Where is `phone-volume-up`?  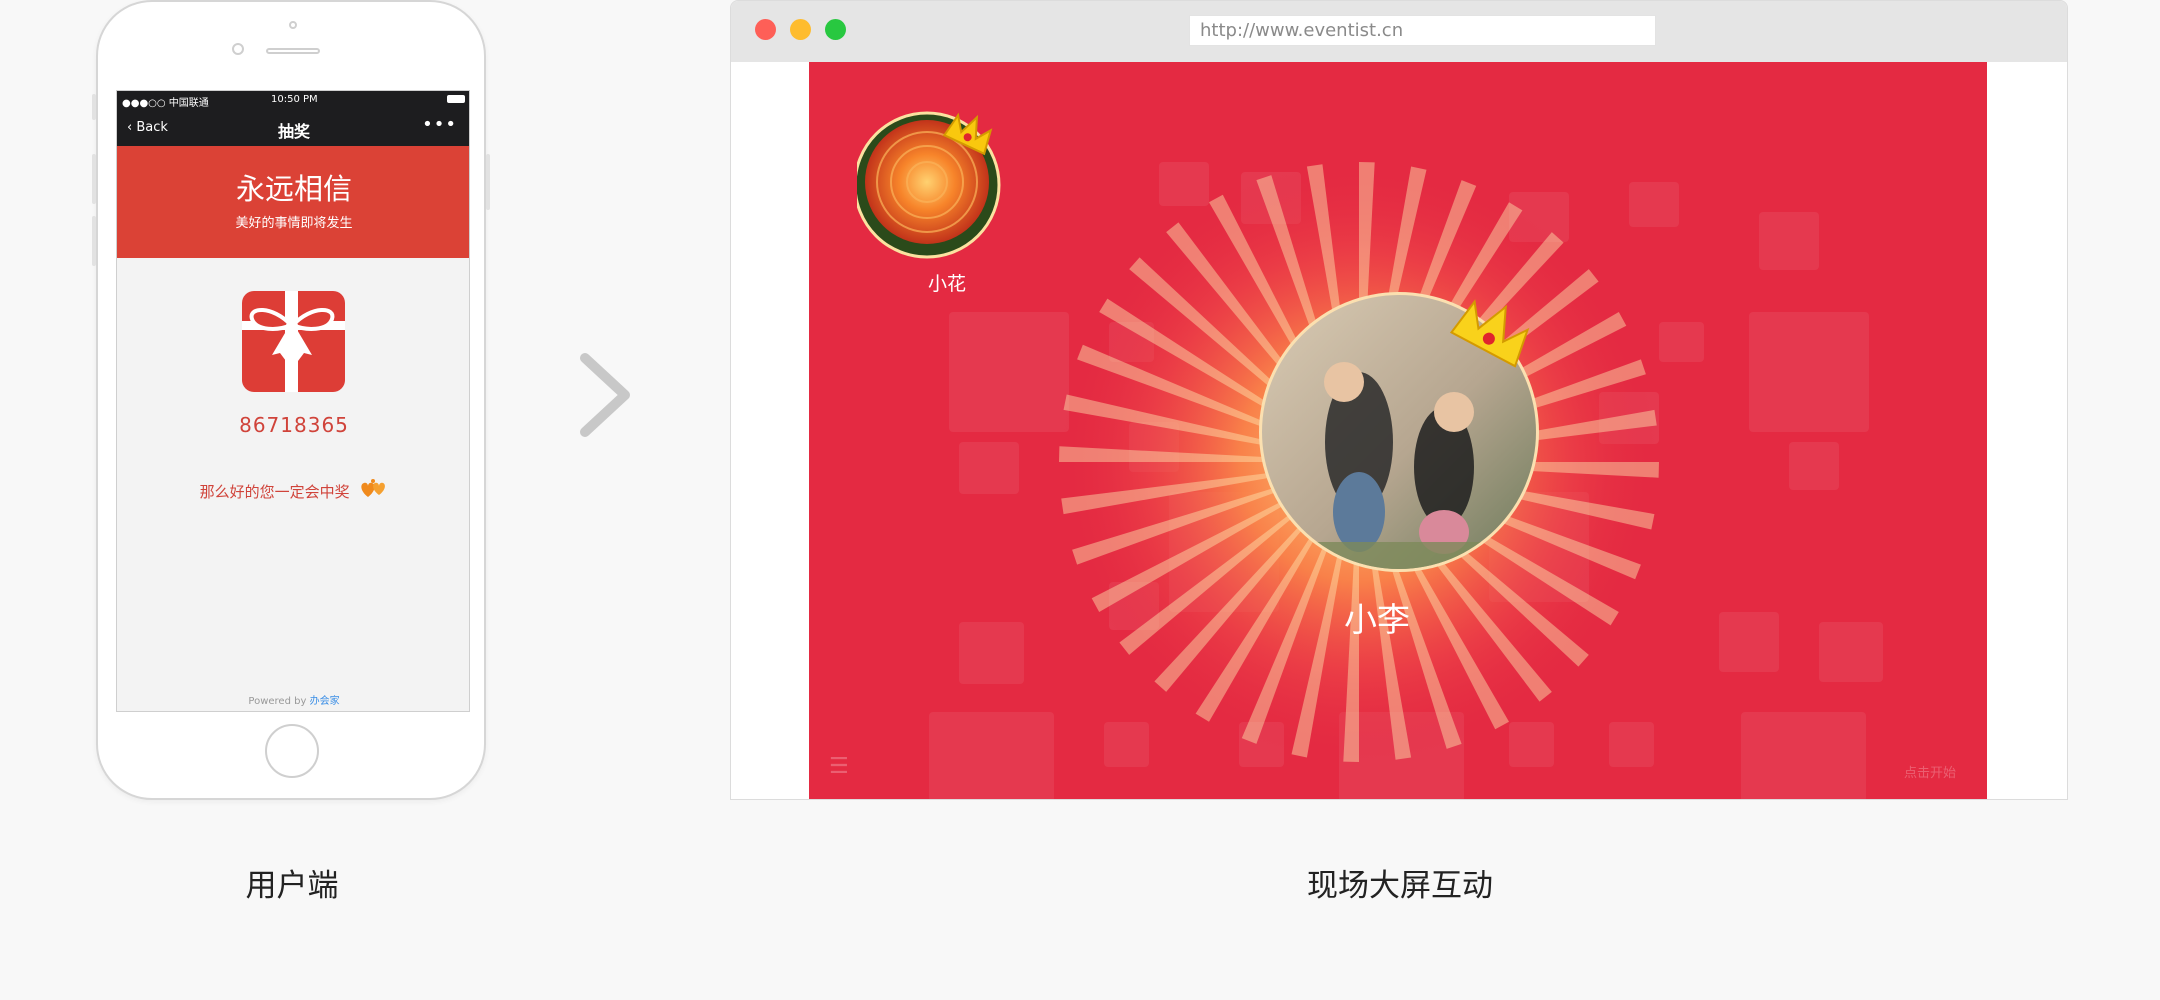
phone-volume-up is located at coordinates (94, 179).